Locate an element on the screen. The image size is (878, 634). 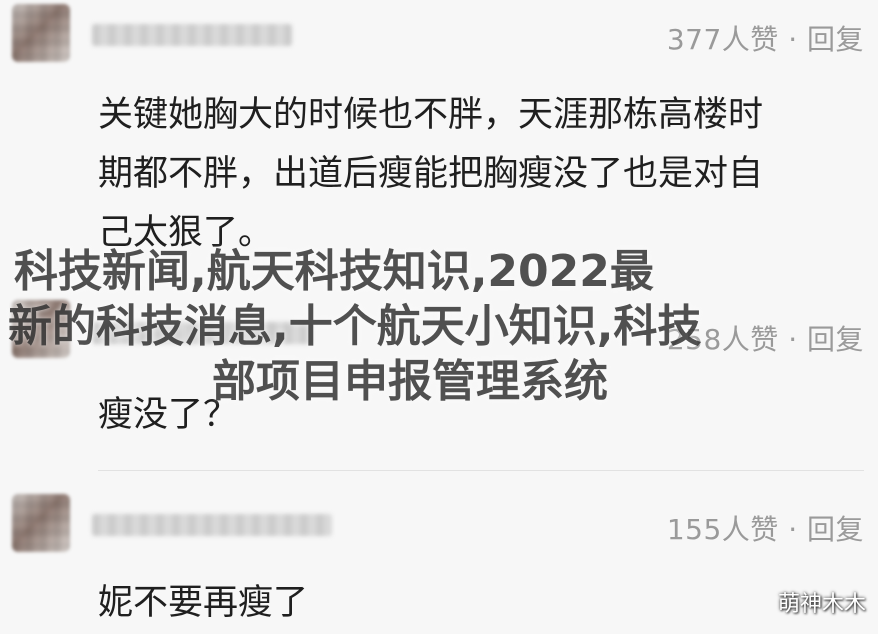
divider is located at coordinates (481, 470).